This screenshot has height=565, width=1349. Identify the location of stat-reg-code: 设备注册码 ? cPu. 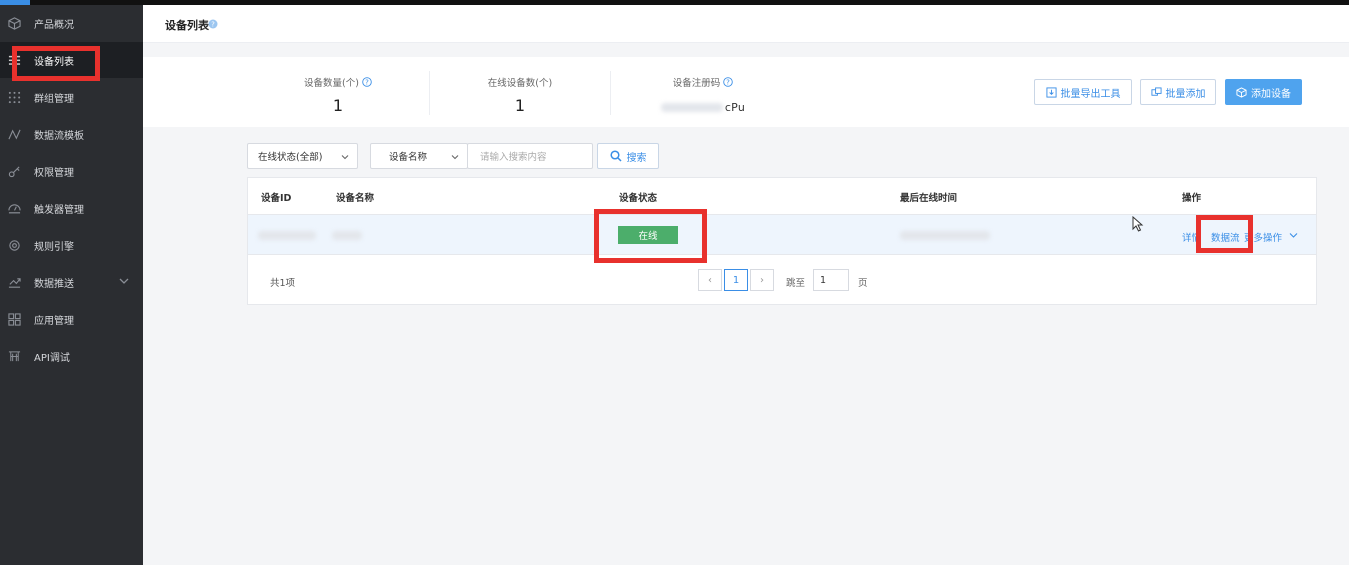
(703, 85).